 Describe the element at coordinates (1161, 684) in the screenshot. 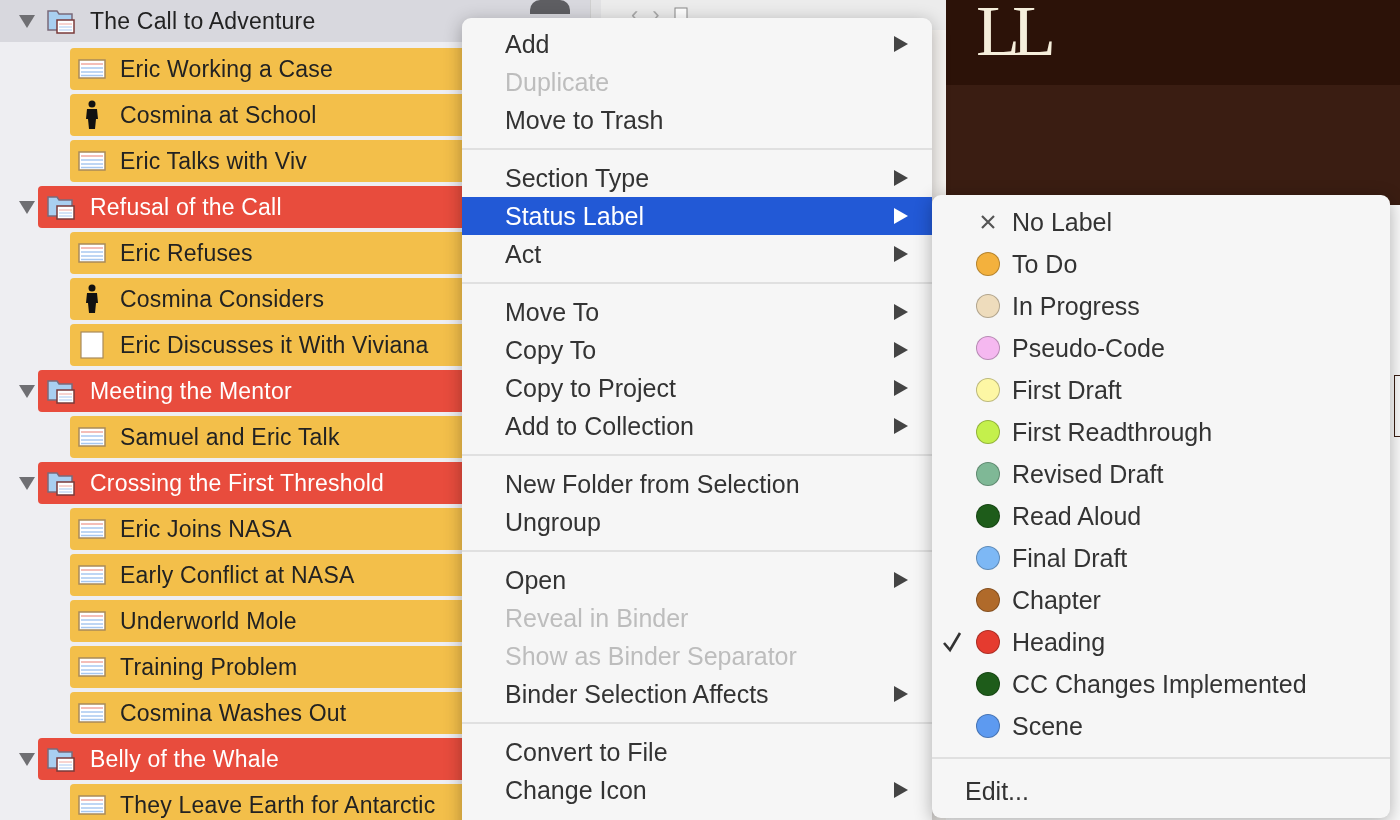

I see `menu-item: CC Changes Implemented` at that location.